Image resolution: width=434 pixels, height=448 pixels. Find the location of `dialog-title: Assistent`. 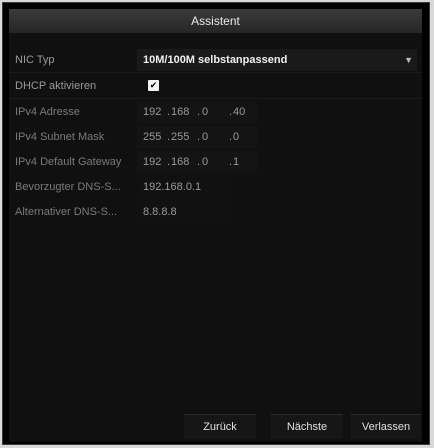

dialog-title: Assistent is located at coordinates (215, 21).